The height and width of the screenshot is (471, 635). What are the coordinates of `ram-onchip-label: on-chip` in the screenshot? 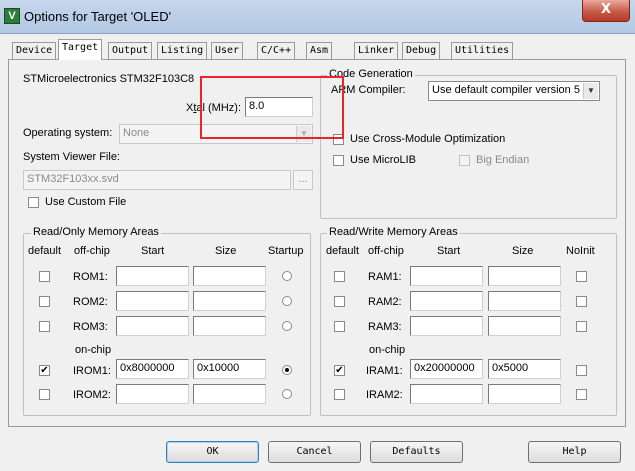 It's located at (387, 350).